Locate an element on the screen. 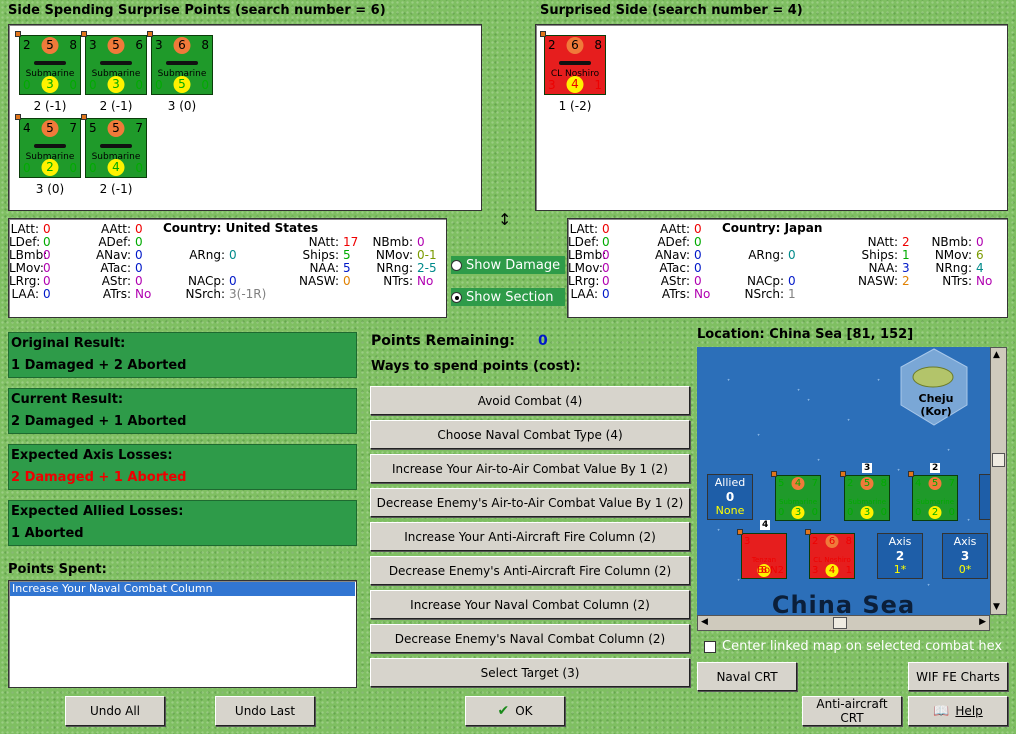 The image size is (1016, 734). undo-last-button: Undo Last is located at coordinates (265, 711).